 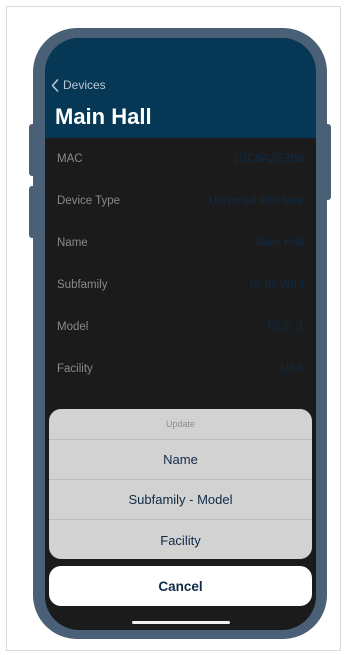 What do you see at coordinates (180, 460) in the screenshot?
I see `update-name-option: Name` at bounding box center [180, 460].